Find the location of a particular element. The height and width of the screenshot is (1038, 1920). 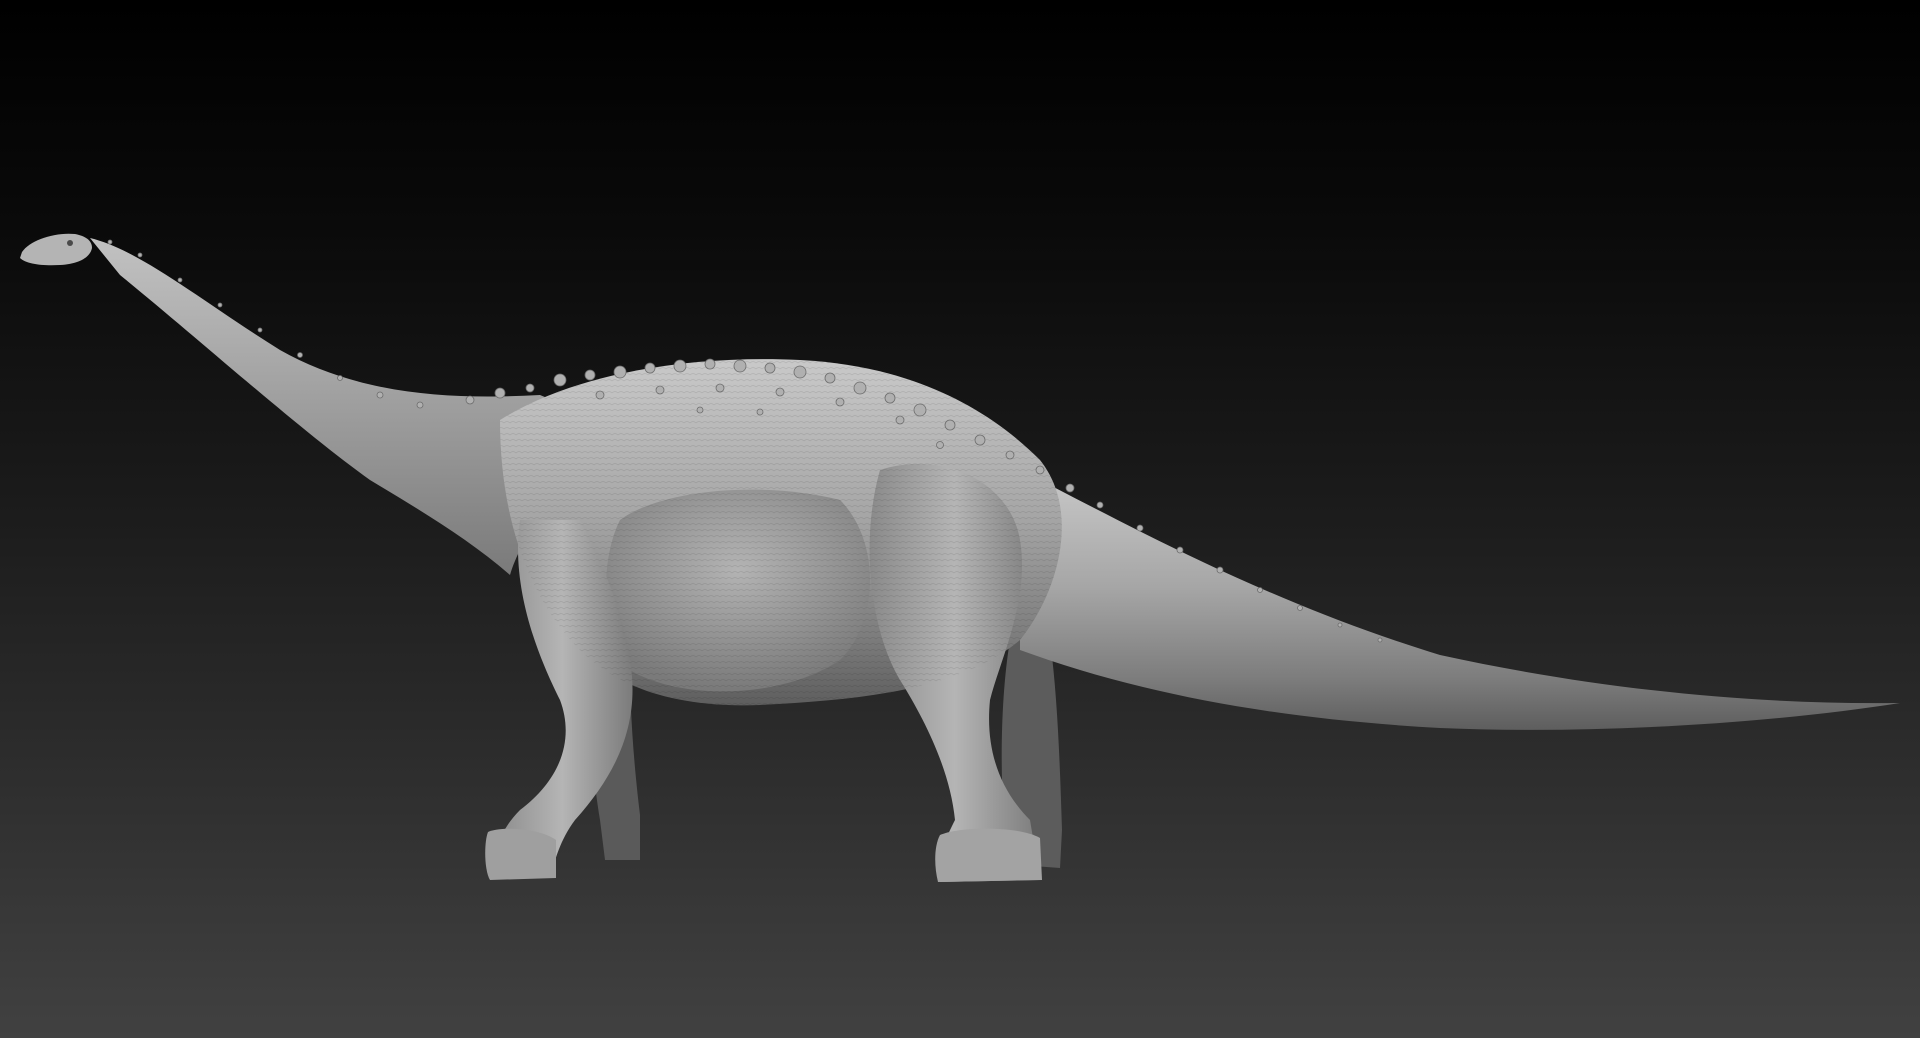

skin-texture is located at coordinates (781, 532).